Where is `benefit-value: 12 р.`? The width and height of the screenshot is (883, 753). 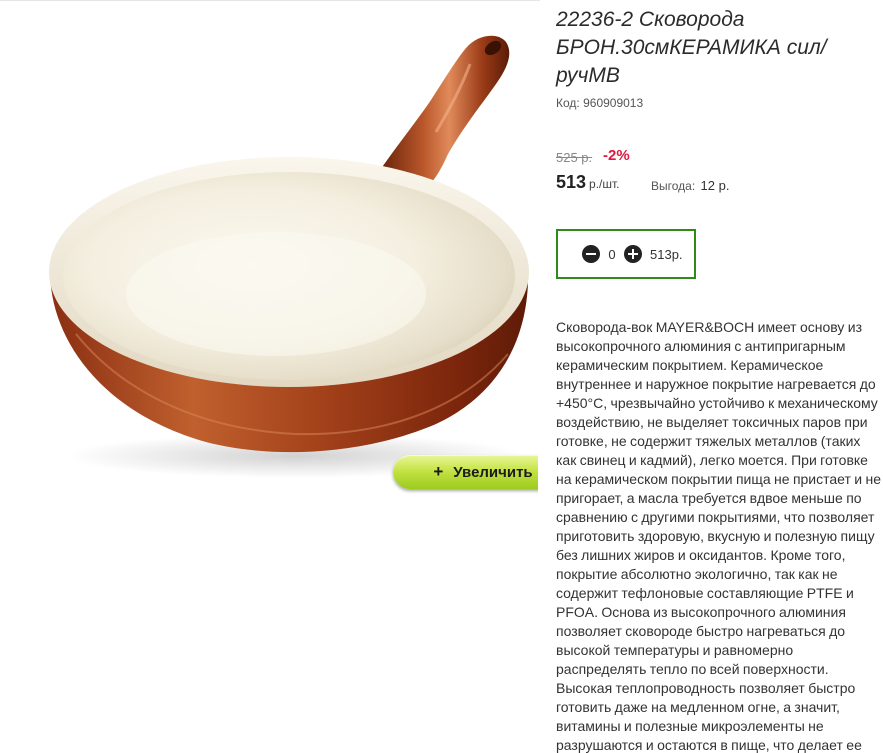 benefit-value: 12 р. is located at coordinates (715, 185).